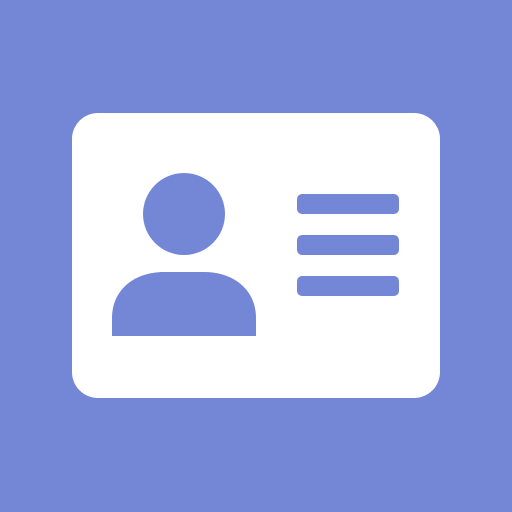 The width and height of the screenshot is (512, 512). Describe the element at coordinates (184, 214) in the screenshot. I see `avatar-head-icon` at that location.